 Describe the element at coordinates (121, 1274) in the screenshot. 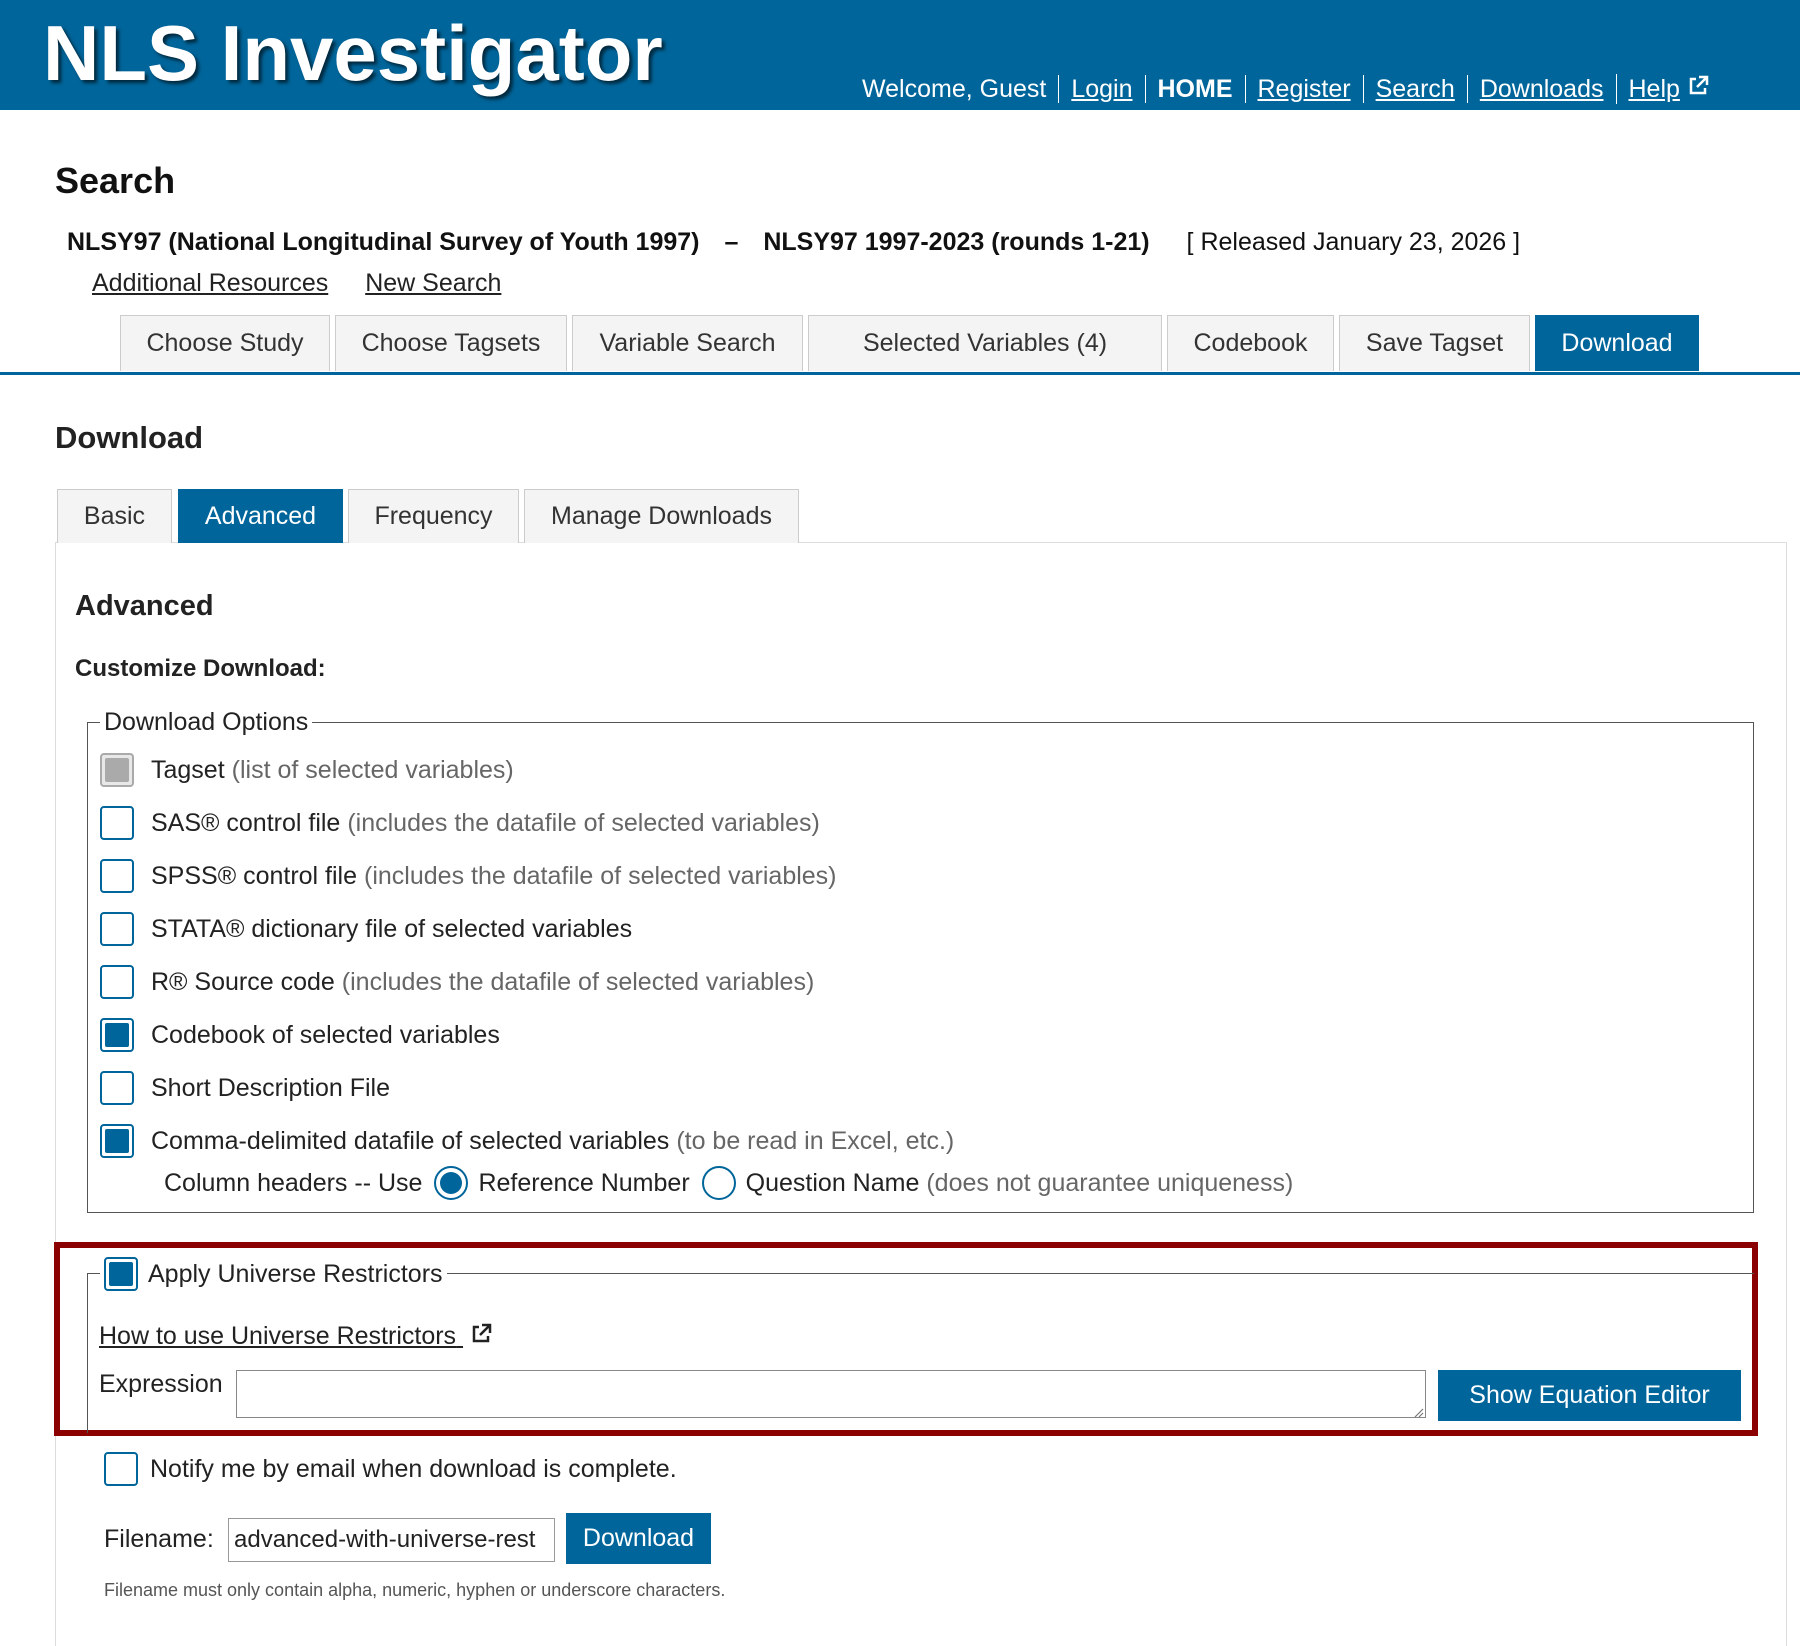

I see `apply-universe-checkbox` at that location.